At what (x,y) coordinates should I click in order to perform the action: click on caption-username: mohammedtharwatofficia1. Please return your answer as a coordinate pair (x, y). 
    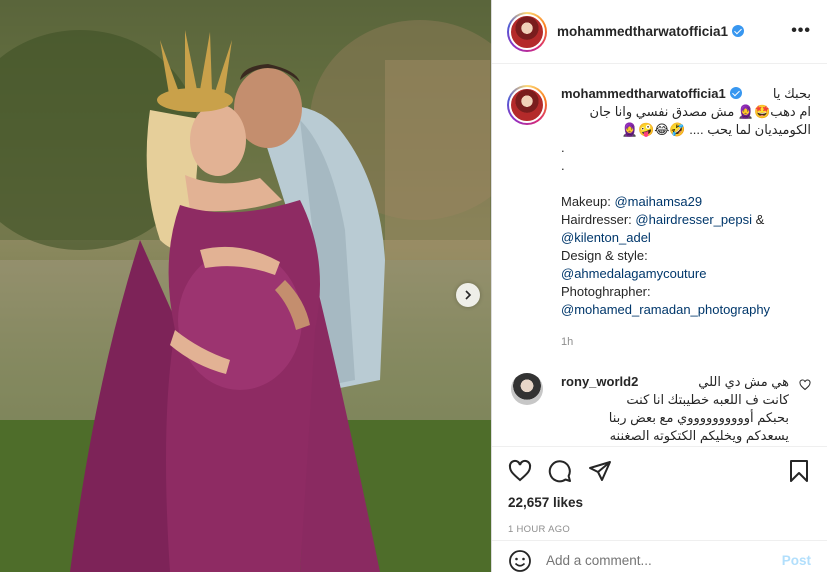
    Looking at the image, I should click on (643, 93).